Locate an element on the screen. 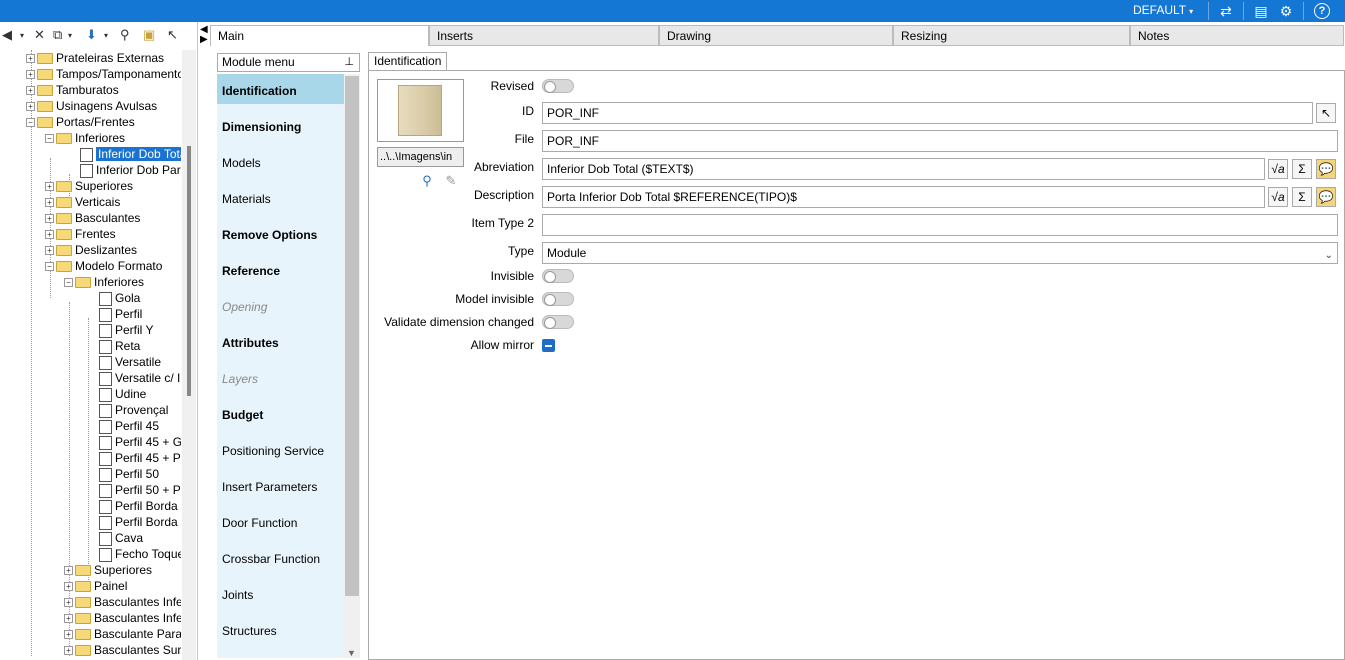 The image size is (1345, 660). profile-dropdown: DEFAULT ▾ is located at coordinates (1163, 10).